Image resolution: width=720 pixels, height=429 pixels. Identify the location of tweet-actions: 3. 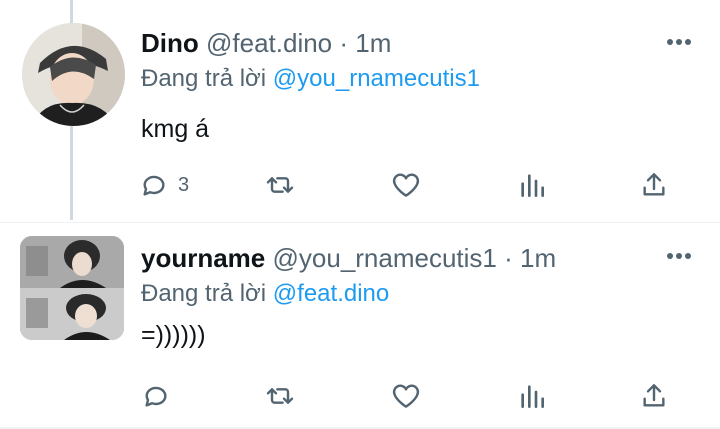
(408, 185).